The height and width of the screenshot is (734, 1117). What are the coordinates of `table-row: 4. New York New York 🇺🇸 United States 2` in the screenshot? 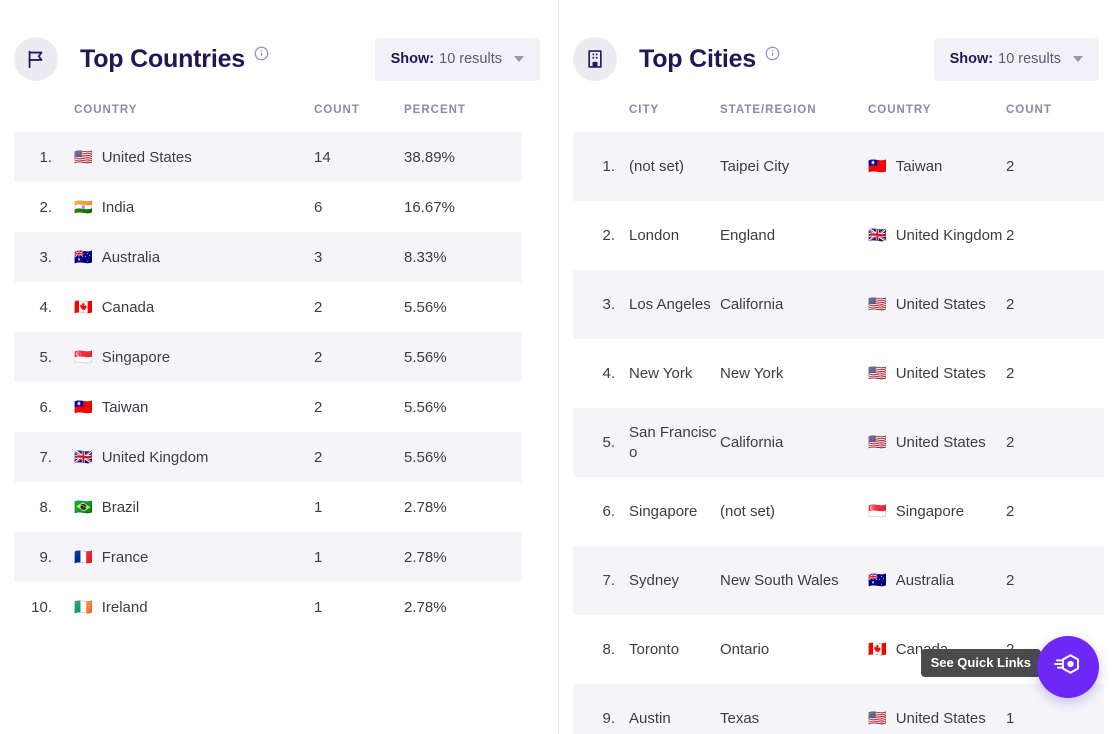 It's located at (838, 373).